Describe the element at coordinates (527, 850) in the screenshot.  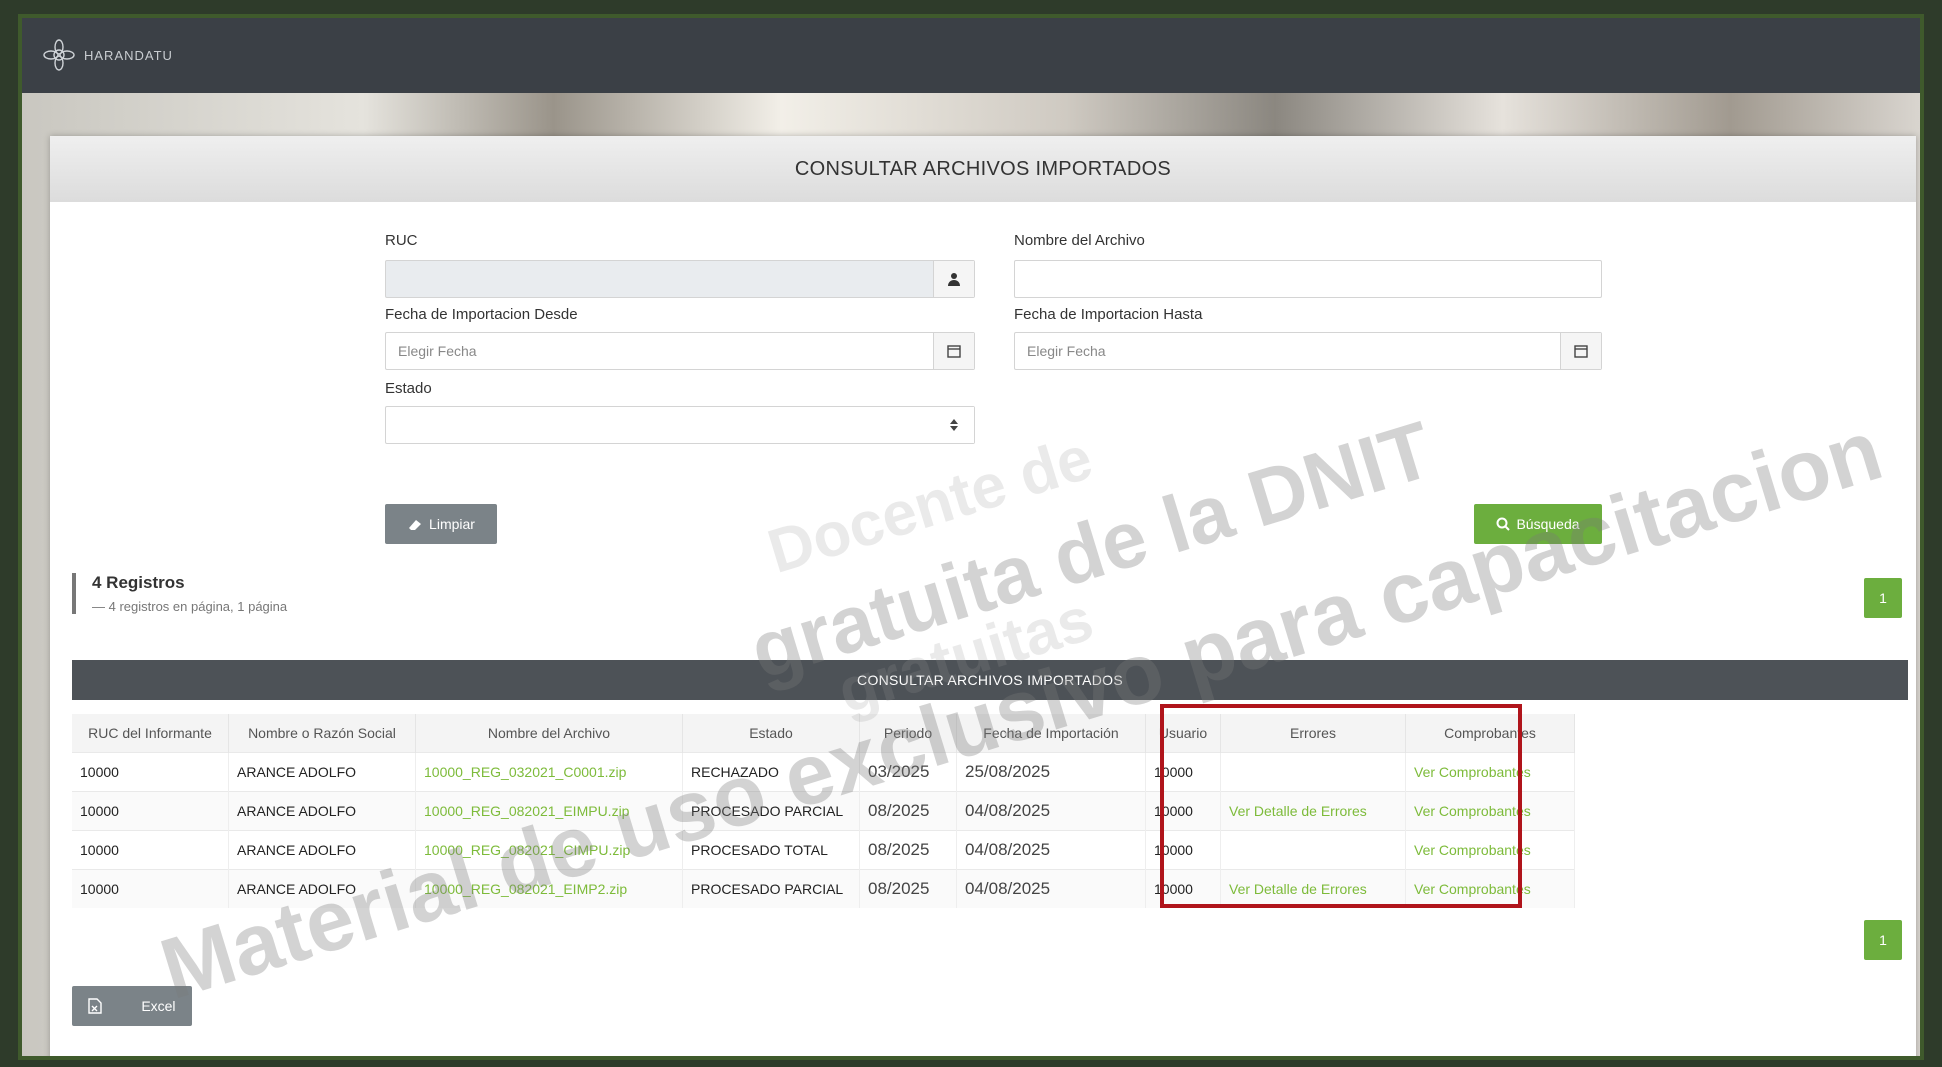
I see `archivo-link: 10000_REG_082021_CIMPU.zip` at that location.